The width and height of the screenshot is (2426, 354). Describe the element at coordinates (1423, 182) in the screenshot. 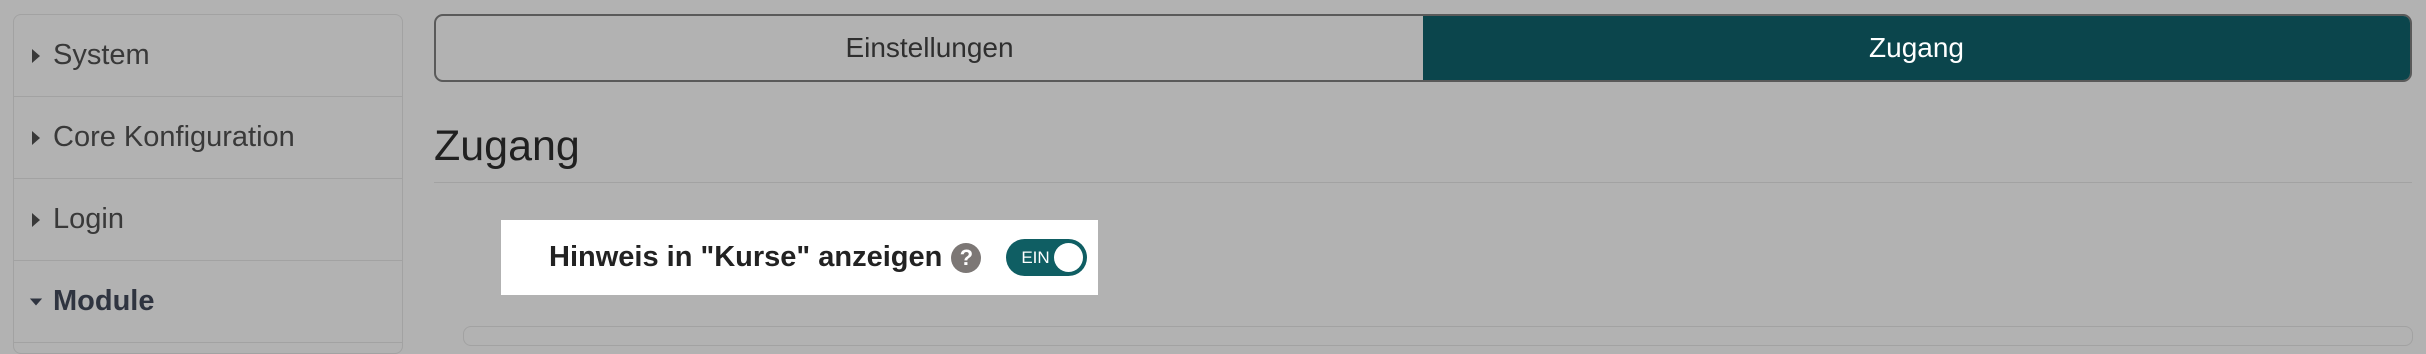

I see `divider` at that location.